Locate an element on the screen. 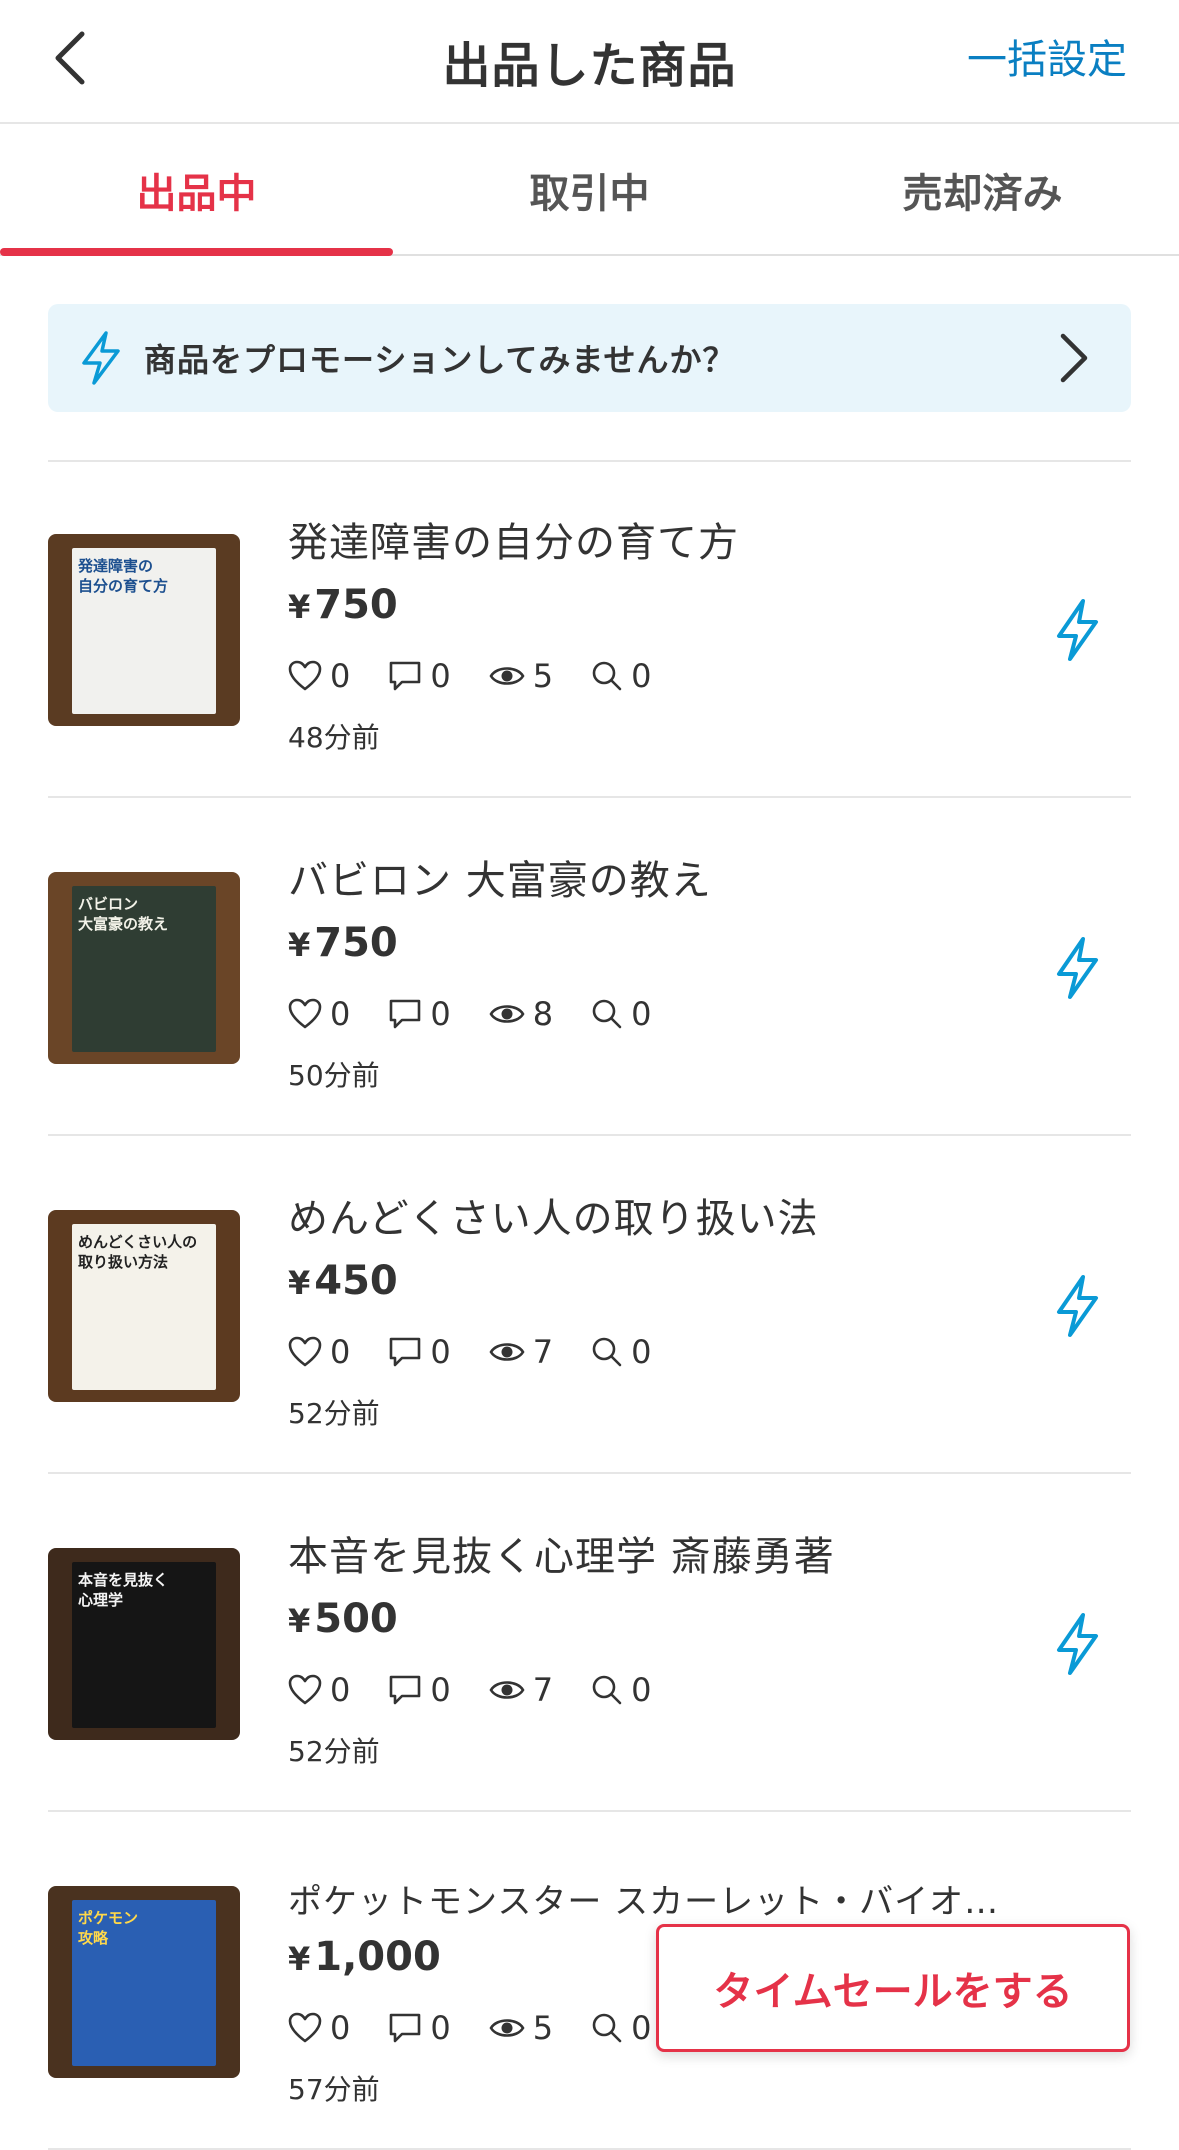 This screenshot has width=1179, height=2150. price-value: 750 is located at coordinates (356, 943).